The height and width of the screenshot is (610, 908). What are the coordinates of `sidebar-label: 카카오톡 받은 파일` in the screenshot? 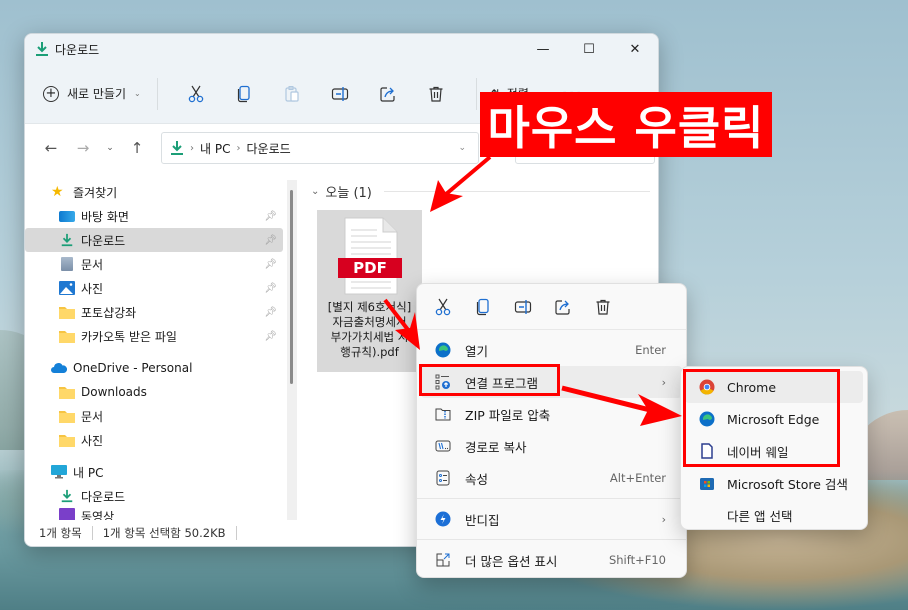 It's located at (129, 336).